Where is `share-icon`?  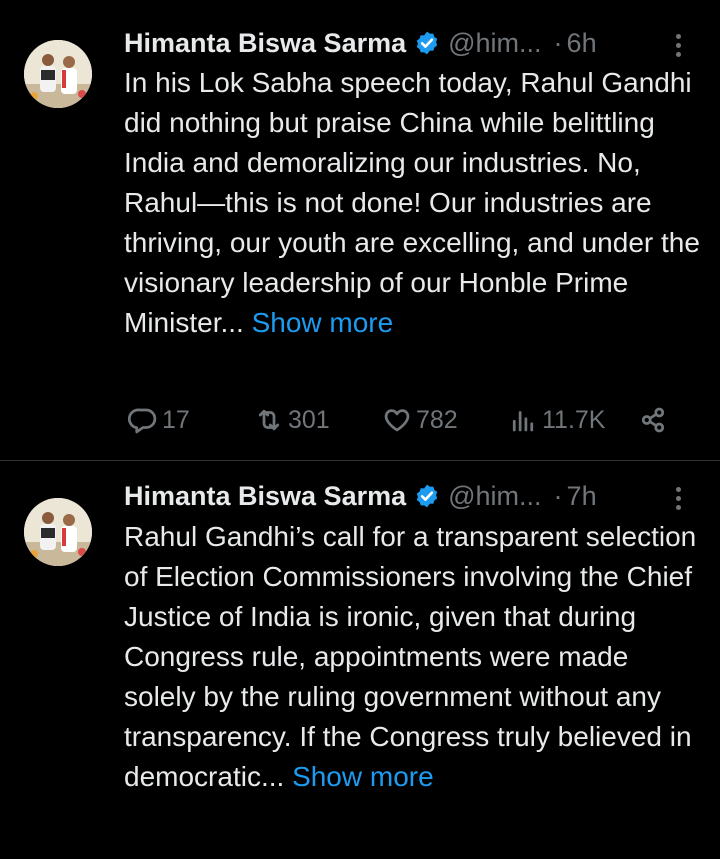 share-icon is located at coordinates (653, 420).